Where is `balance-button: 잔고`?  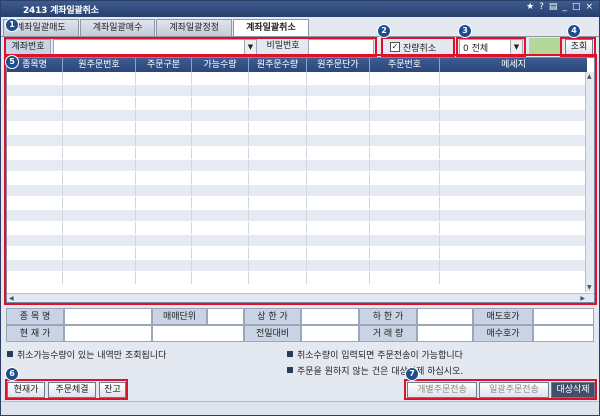
balance-button: 잔고 is located at coordinates (112, 390).